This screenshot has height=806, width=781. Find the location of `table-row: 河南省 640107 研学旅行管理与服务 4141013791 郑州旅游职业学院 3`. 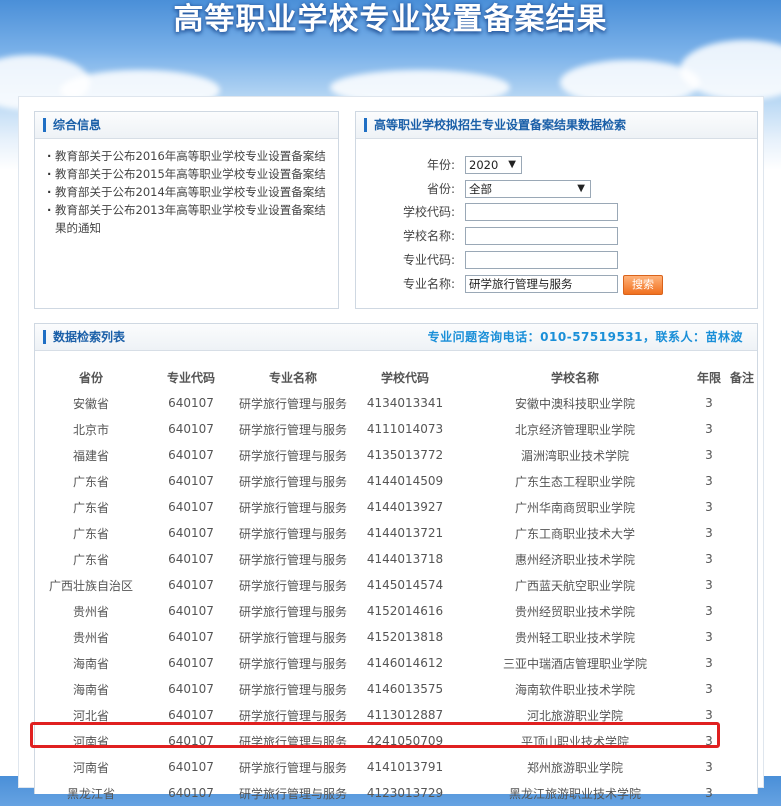

table-row: 河南省 640107 研学旅行管理与服务 4141013791 郑州旅游职业学院 3 is located at coordinates (396, 767).